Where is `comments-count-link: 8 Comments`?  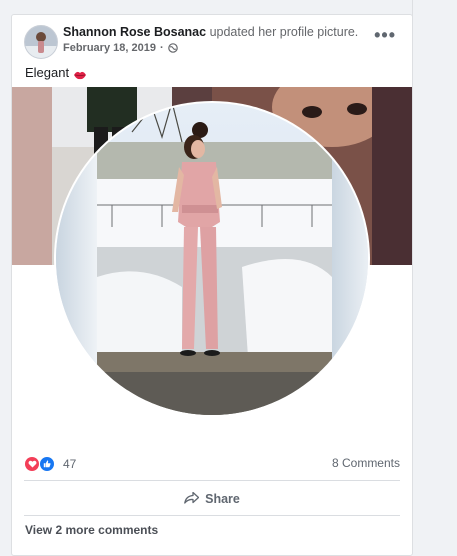
comments-count-link: 8 Comments is located at coordinates (366, 463).